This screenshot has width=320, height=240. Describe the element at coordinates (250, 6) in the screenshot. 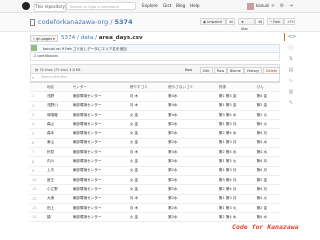

I see `avatar` at that location.